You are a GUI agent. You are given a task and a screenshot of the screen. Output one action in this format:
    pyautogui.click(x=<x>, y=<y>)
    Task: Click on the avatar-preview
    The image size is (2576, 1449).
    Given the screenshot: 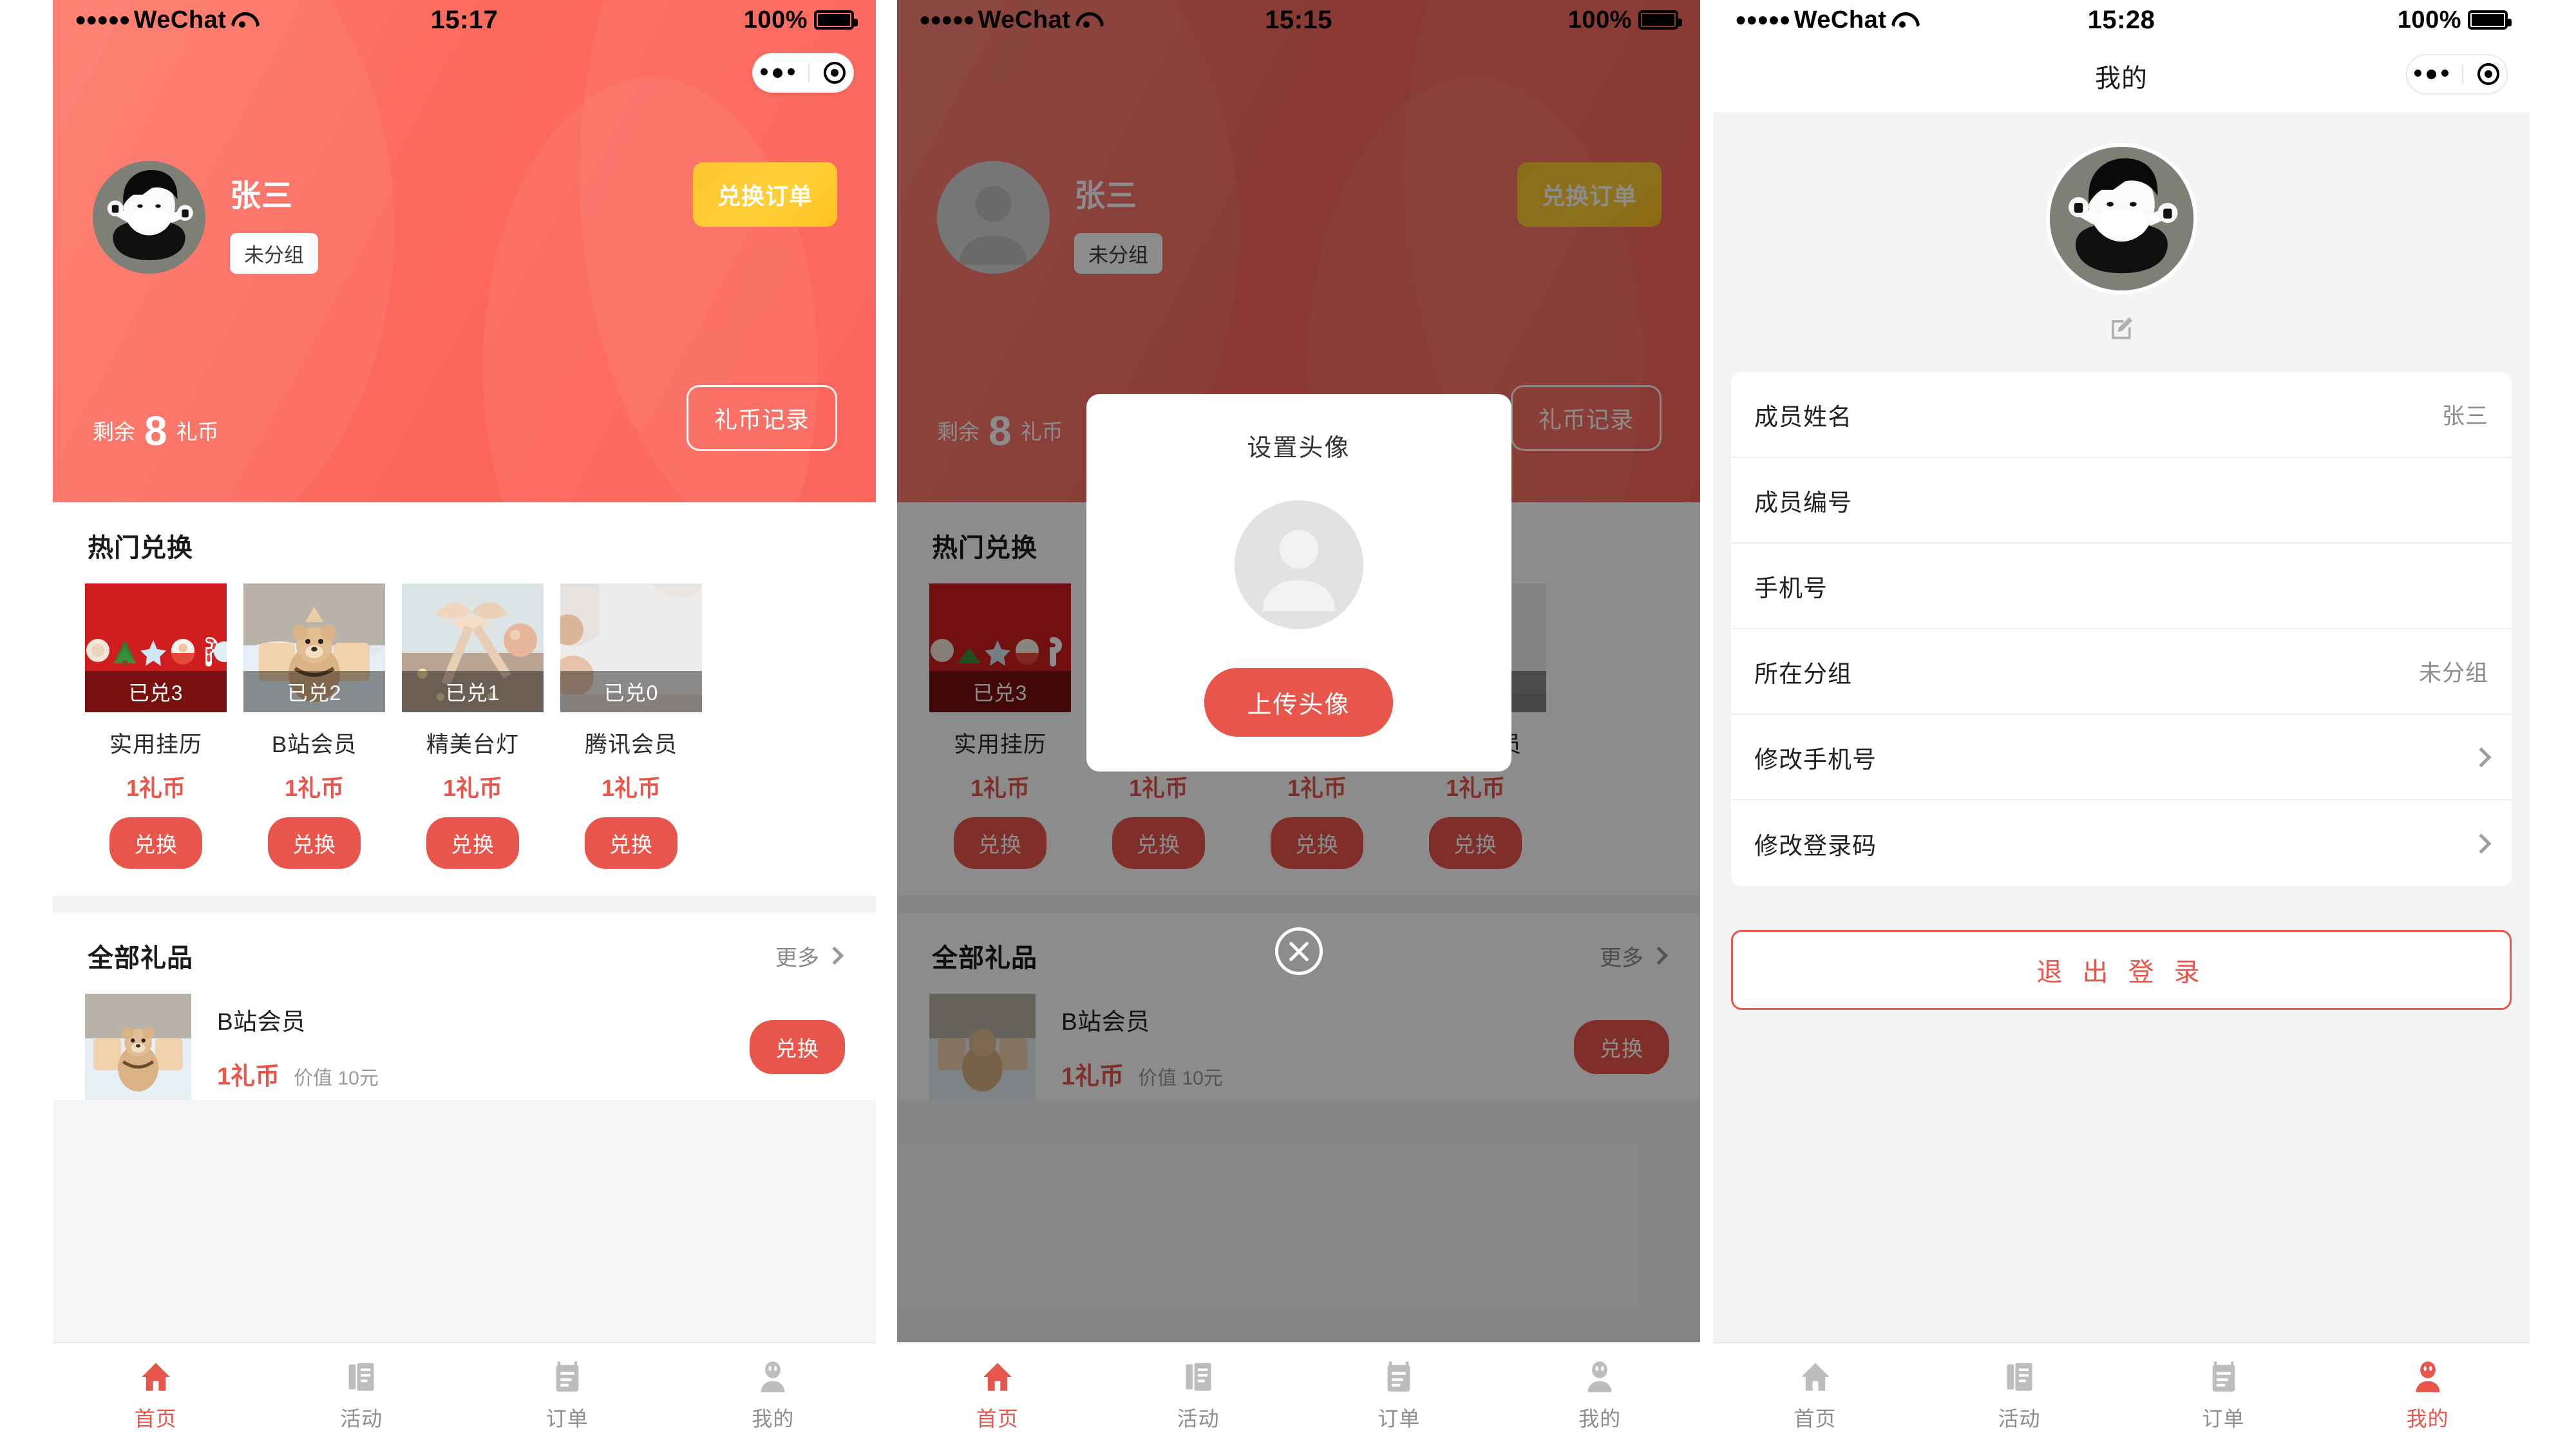 What is the action you would take?
    pyautogui.click(x=1298, y=564)
    